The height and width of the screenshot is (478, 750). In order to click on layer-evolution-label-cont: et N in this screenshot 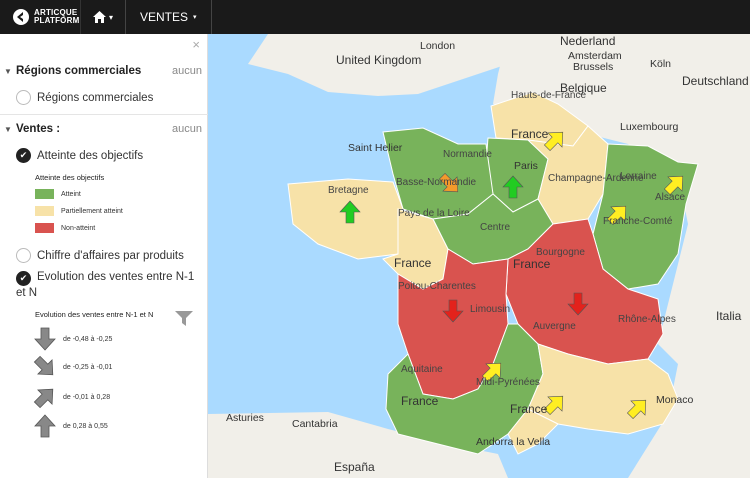, I will do `click(26, 293)`.